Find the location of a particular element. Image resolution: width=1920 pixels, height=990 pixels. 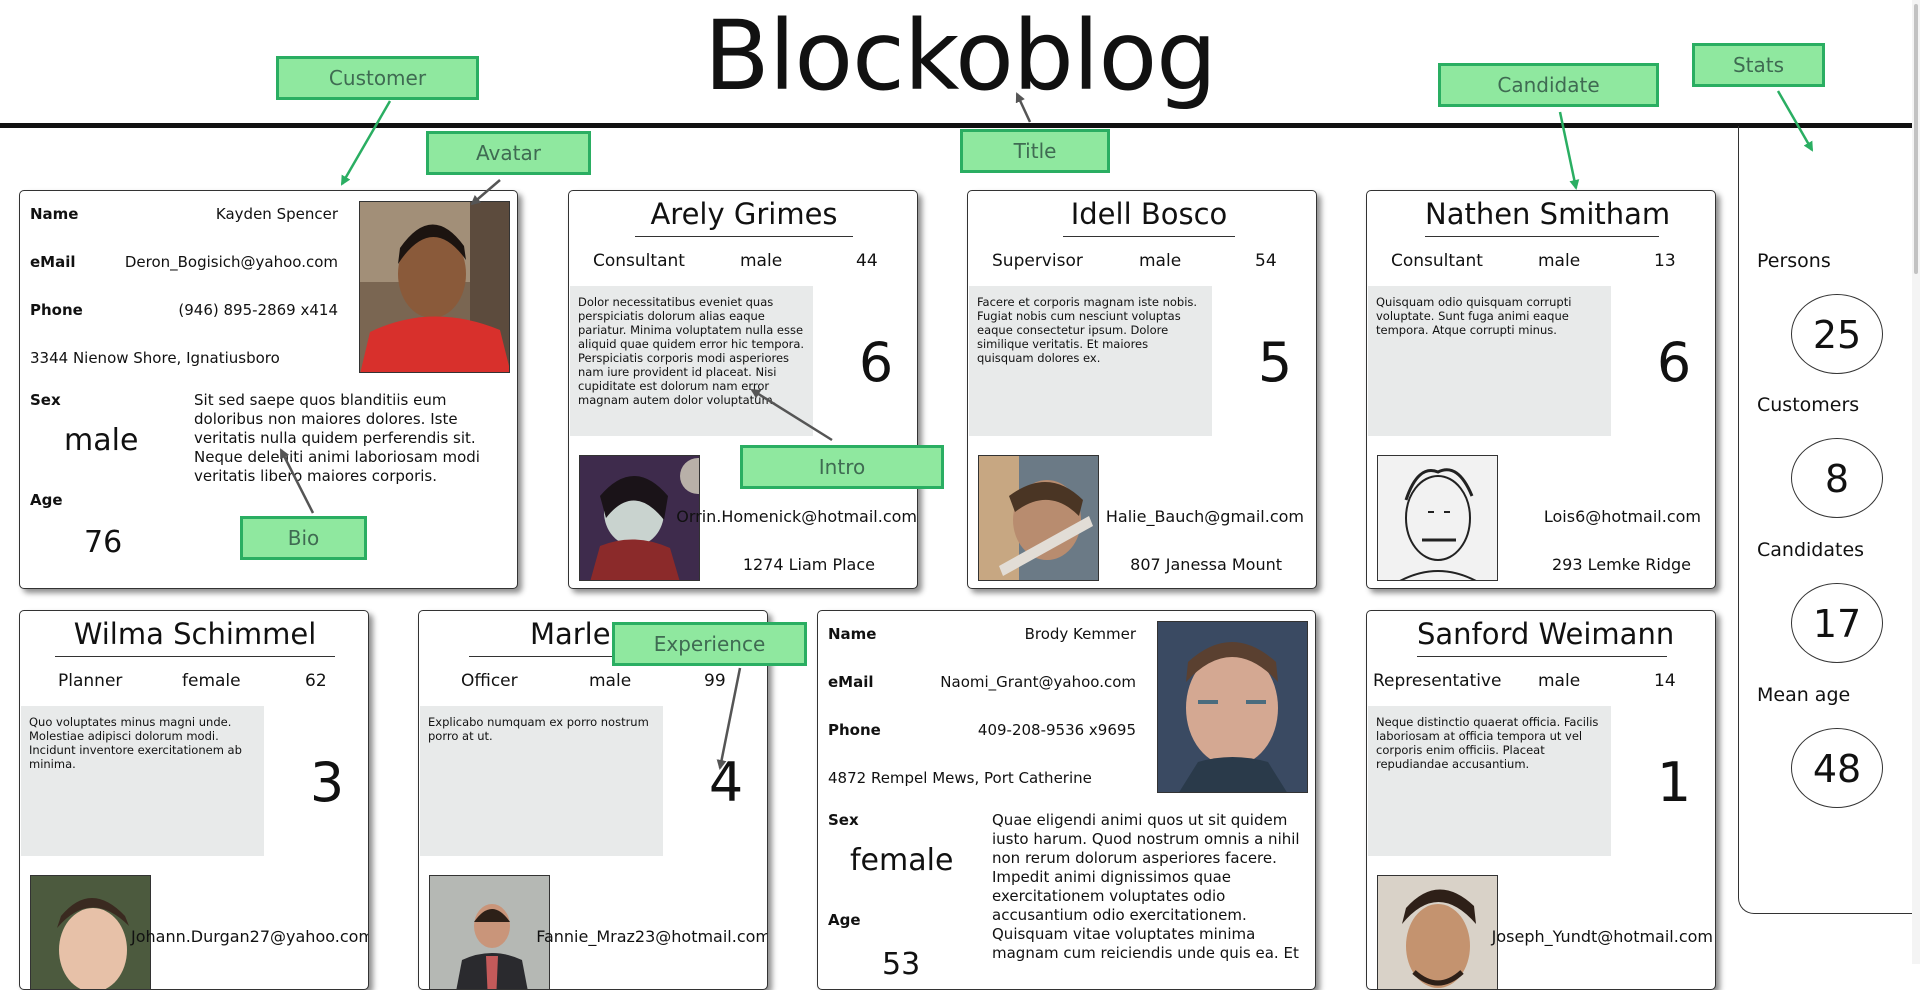

candidate-role: Planner is located at coordinates (90, 681).